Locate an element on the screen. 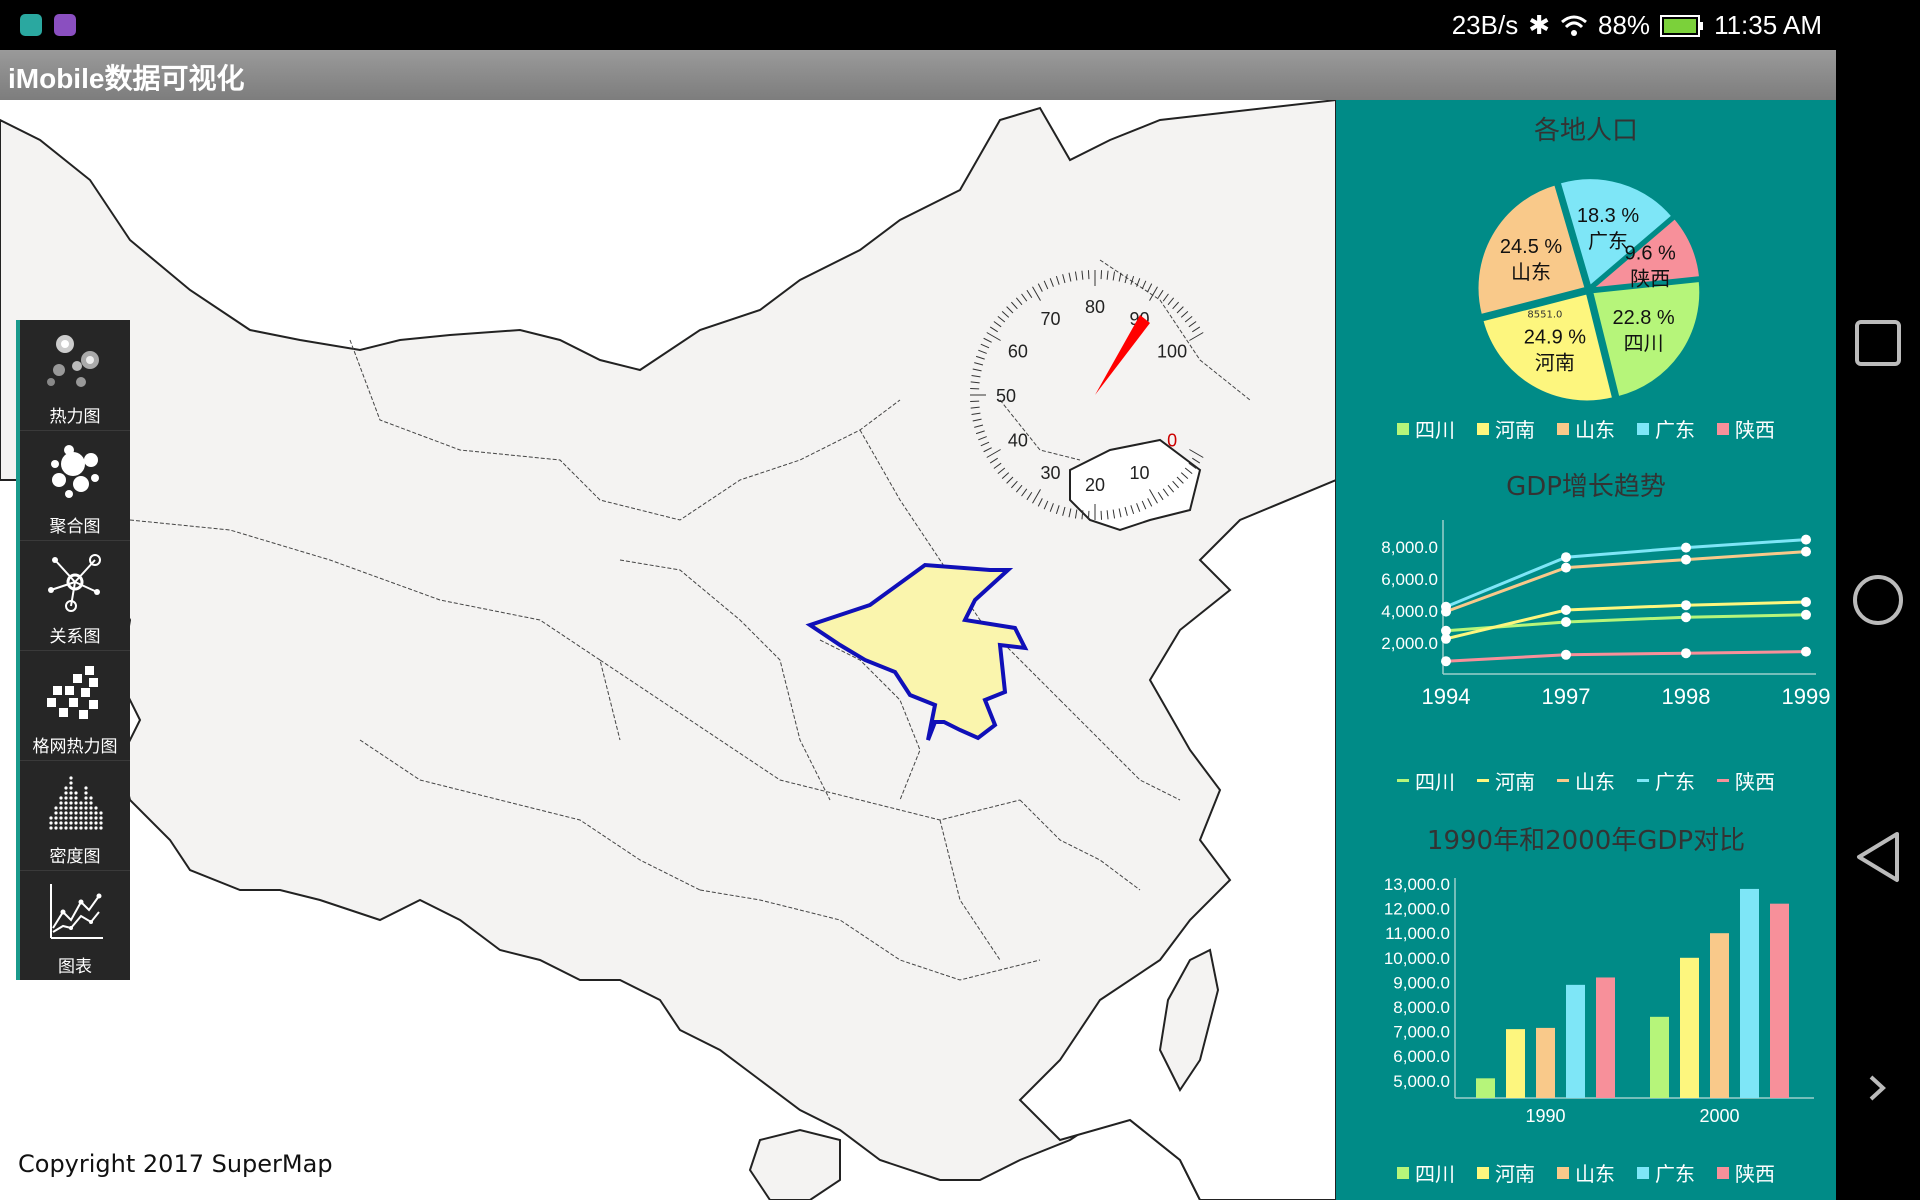  tool-density: 密度图 is located at coordinates (75, 815).